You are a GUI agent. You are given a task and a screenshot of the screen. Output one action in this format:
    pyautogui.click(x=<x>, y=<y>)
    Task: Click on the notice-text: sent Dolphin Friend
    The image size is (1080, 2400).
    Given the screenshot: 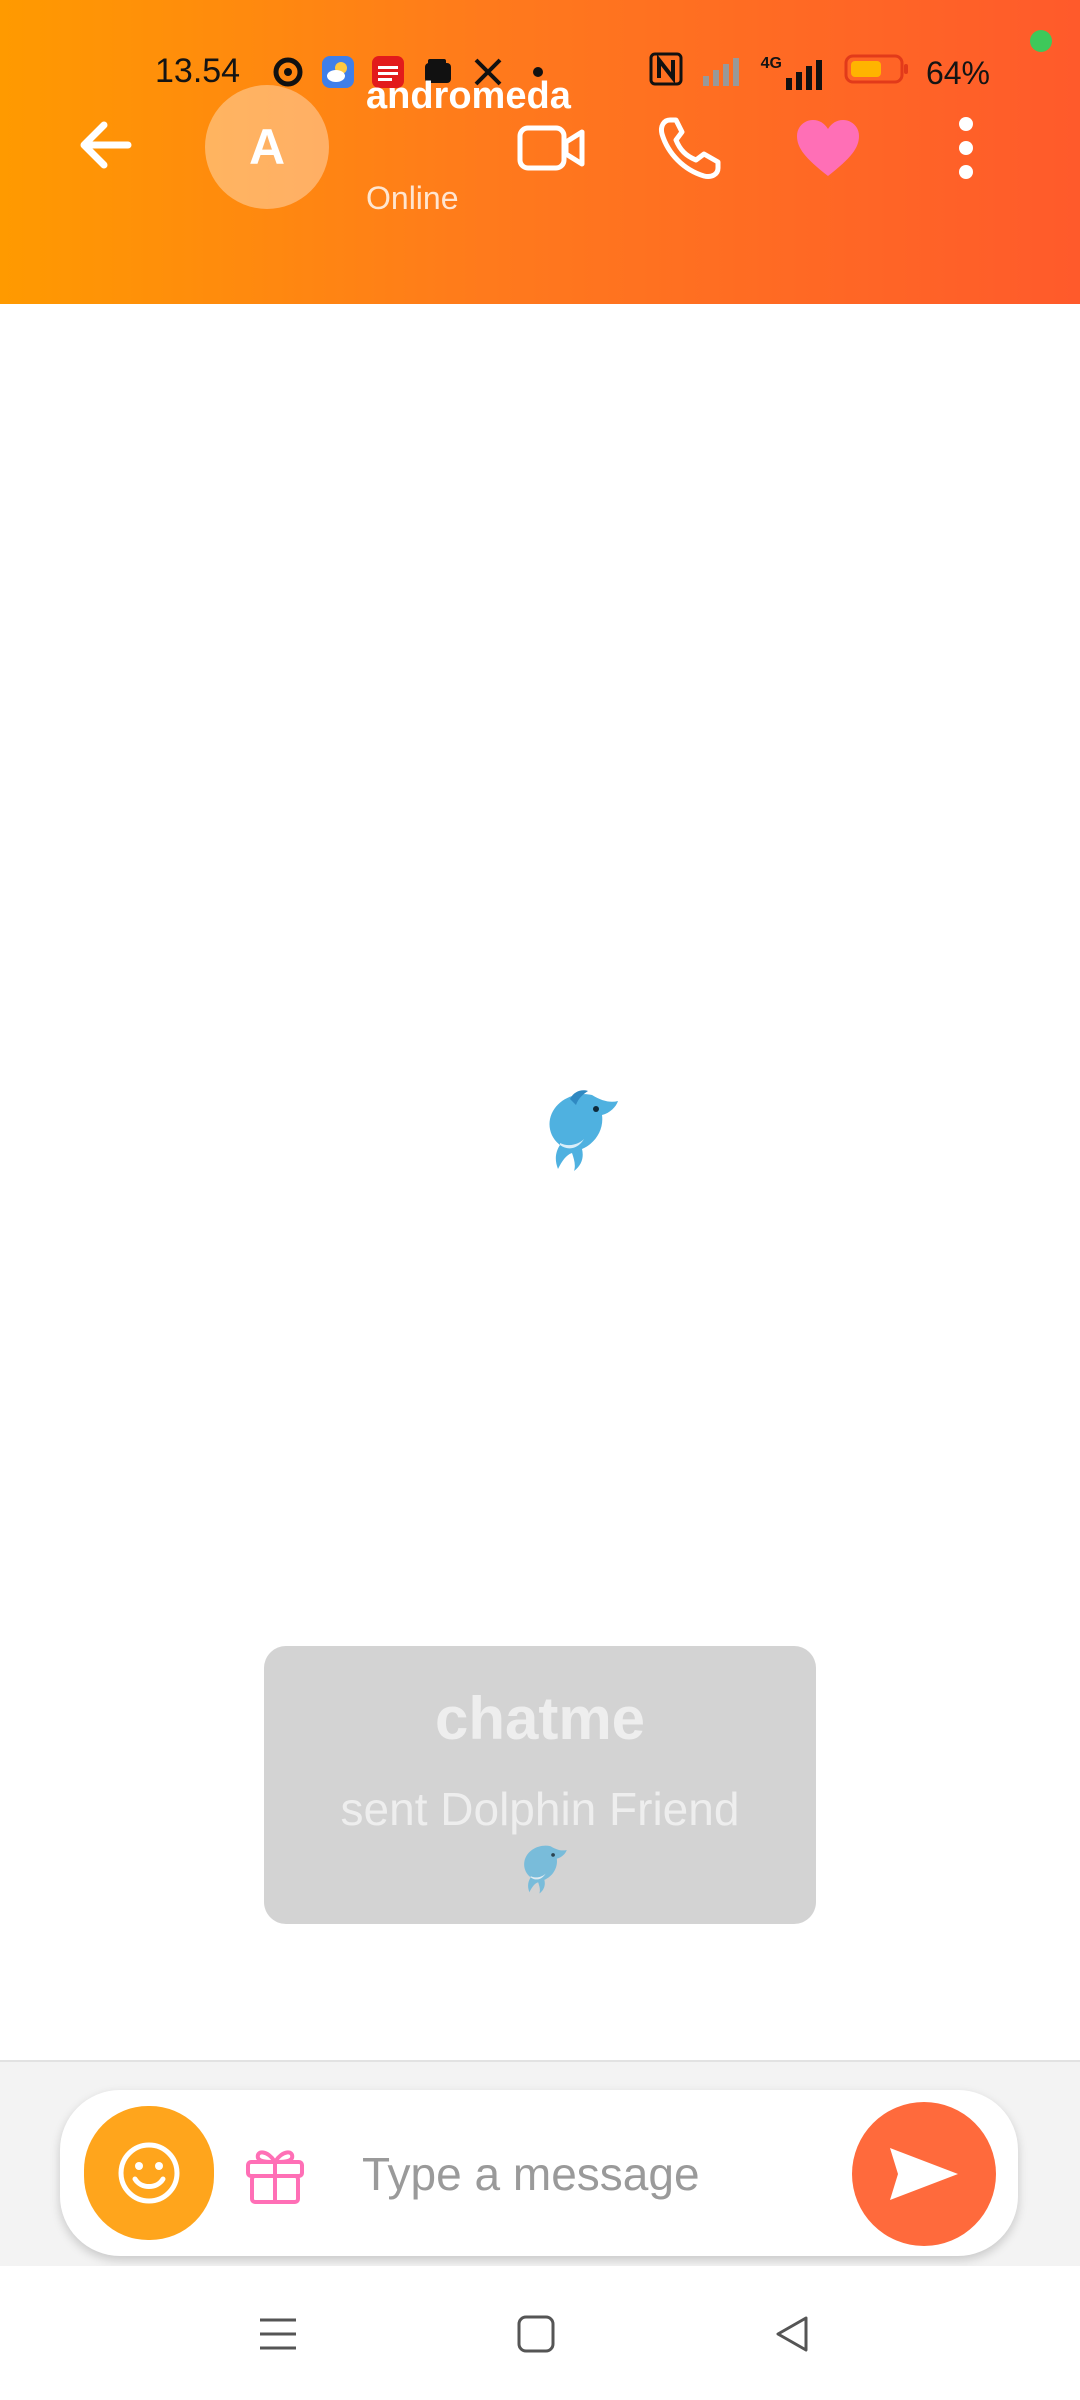 What is the action you would take?
    pyautogui.click(x=540, y=1809)
    